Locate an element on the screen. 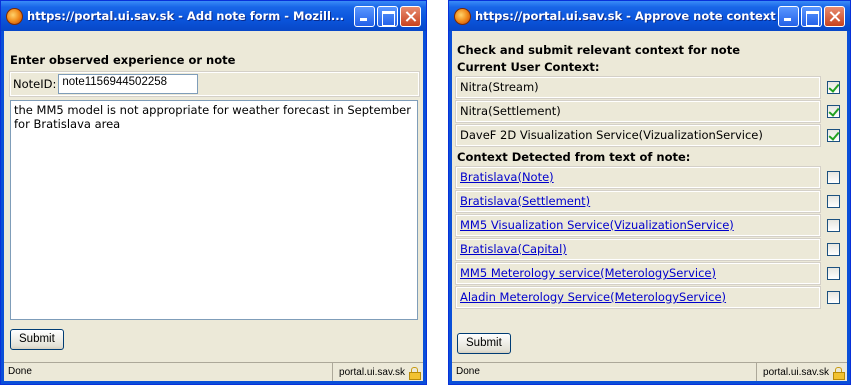  note-id-label: NoteID: is located at coordinates (35, 84).